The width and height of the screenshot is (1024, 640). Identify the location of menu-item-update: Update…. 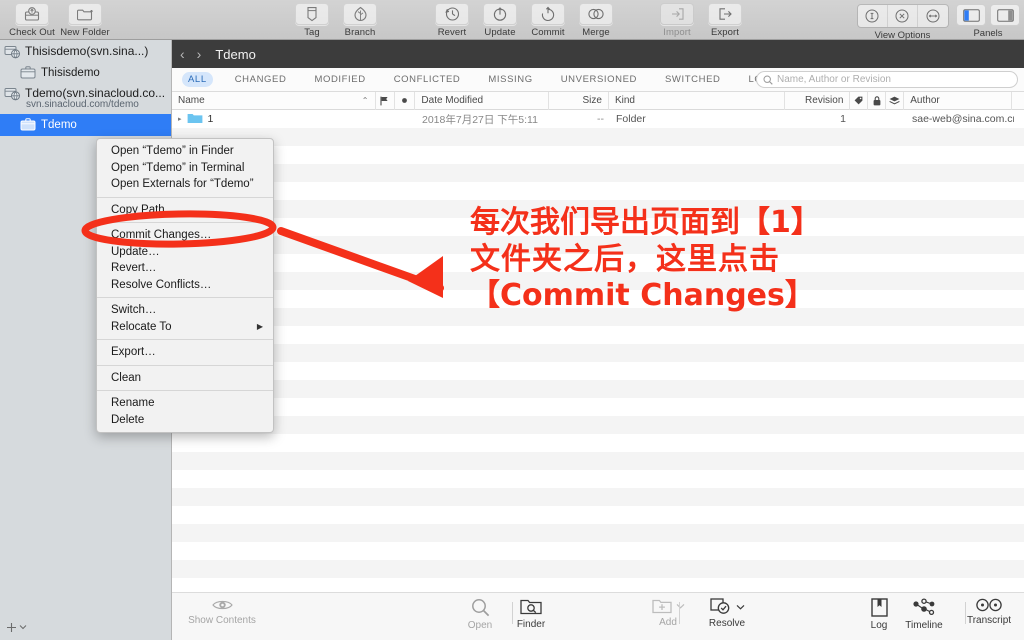
(185, 252).